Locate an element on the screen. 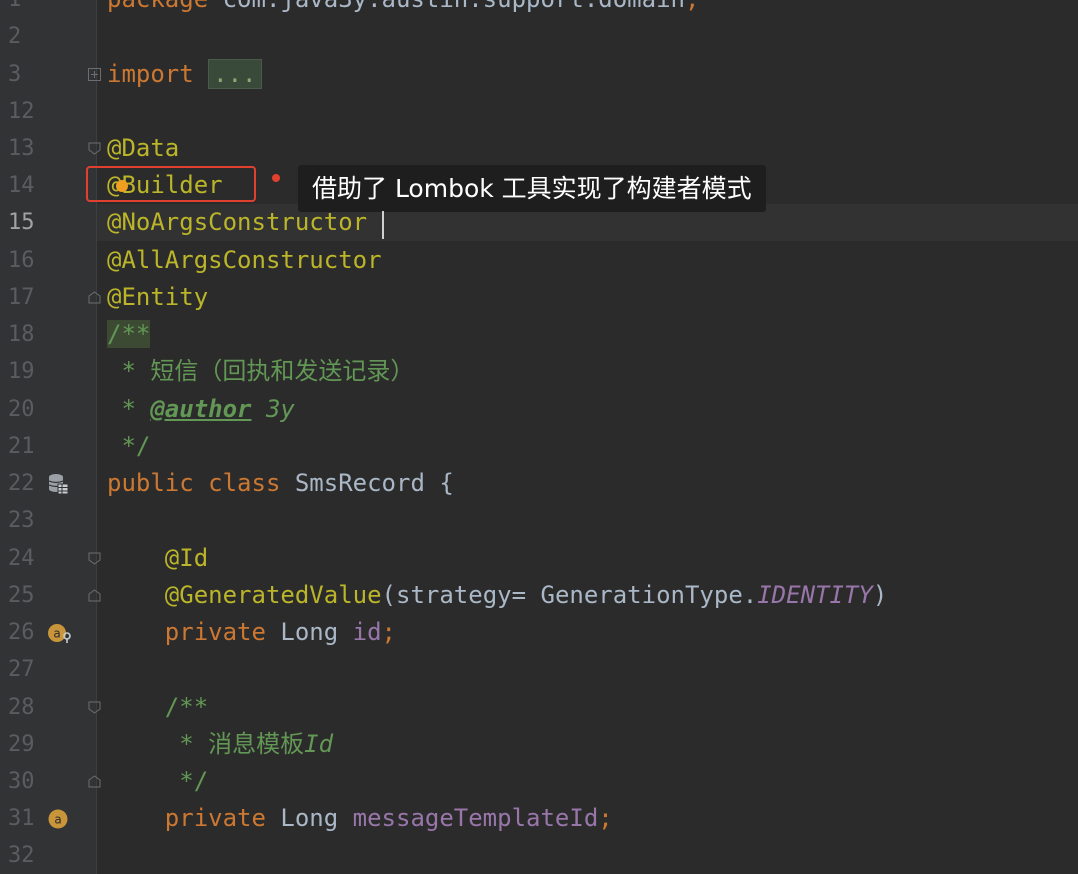 The height and width of the screenshot is (874, 1078). line-number: 22 is located at coordinates (21, 483).